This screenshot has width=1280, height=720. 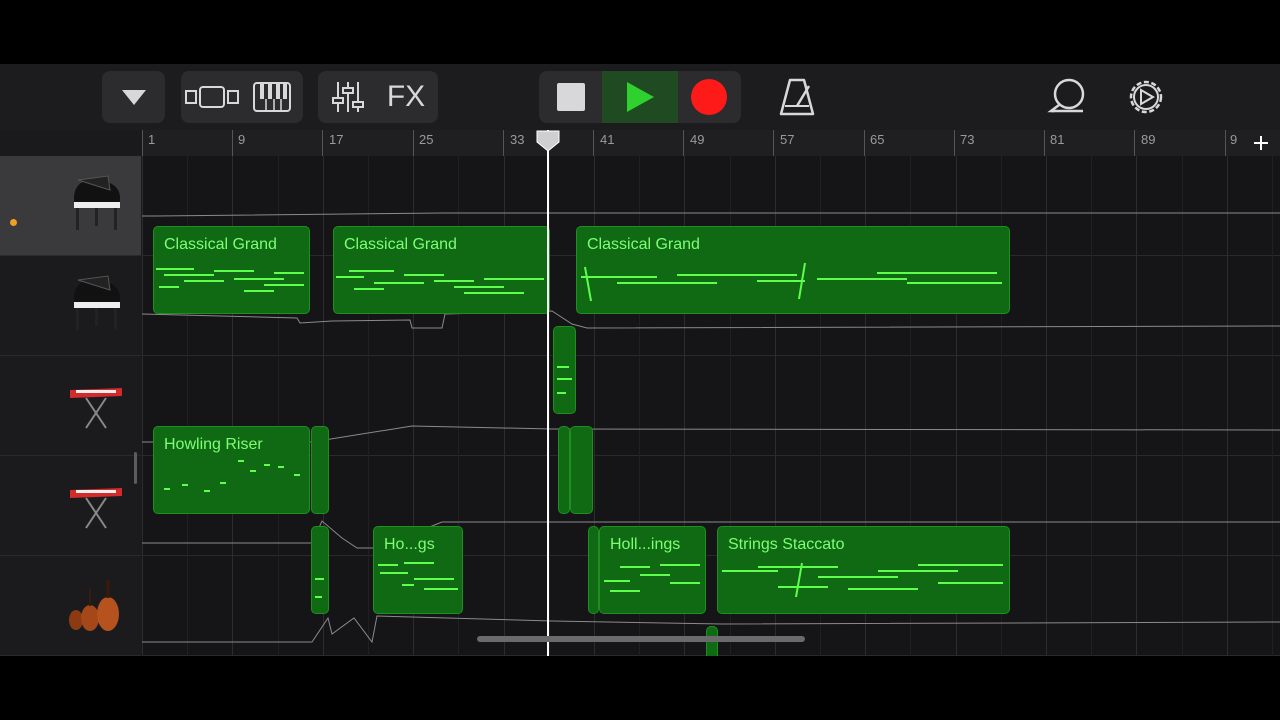 I want to click on tracks-view-icon, so click(x=212, y=97).